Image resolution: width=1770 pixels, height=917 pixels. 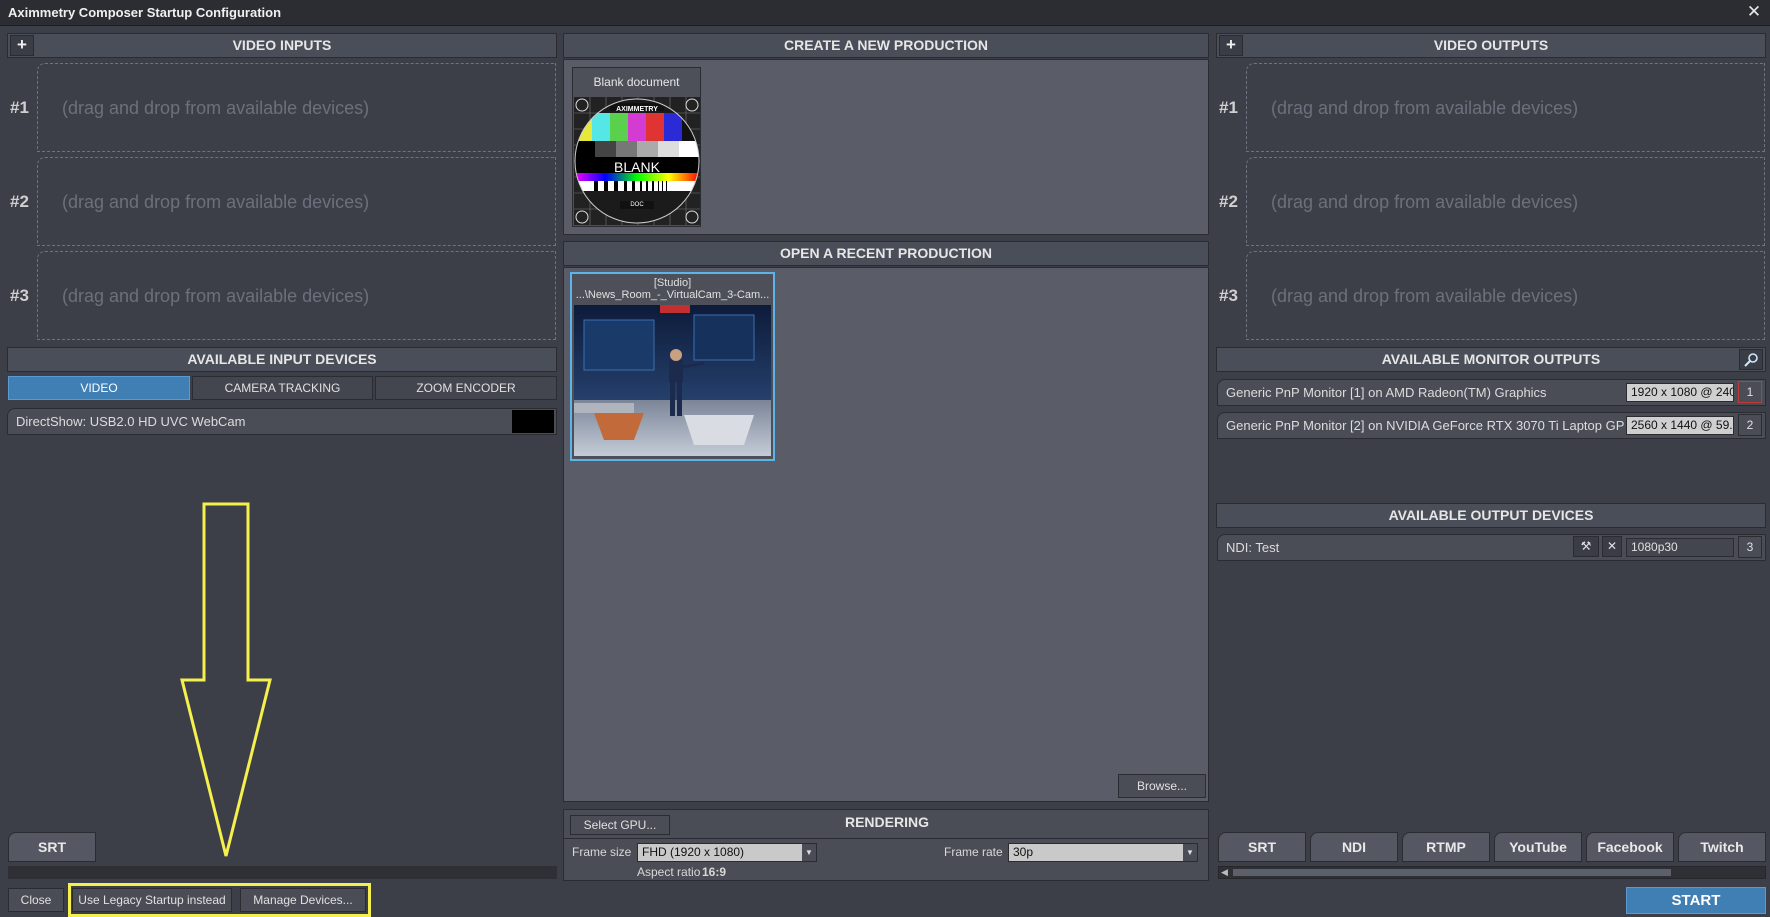 What do you see at coordinates (145, 12) in the screenshot?
I see `window-title: Aximmetry Composer Startup Configuration` at bounding box center [145, 12].